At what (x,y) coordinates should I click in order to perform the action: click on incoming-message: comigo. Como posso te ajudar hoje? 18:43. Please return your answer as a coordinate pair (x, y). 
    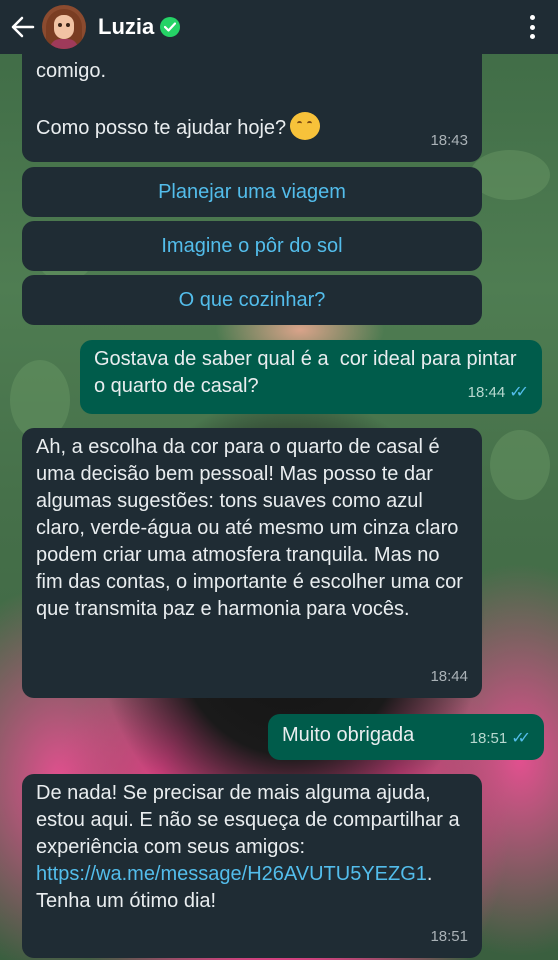
    Looking at the image, I should click on (252, 101).